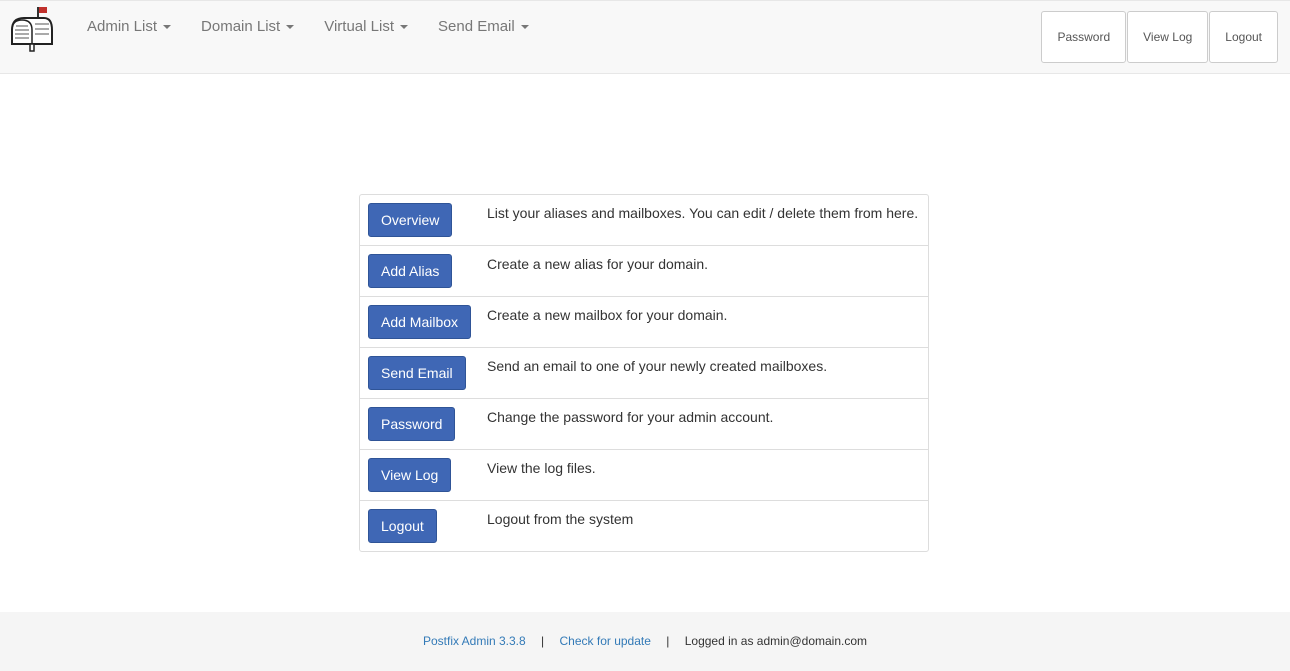  Describe the element at coordinates (410, 271) in the screenshot. I see `add-alias-button: Add Alias` at that location.